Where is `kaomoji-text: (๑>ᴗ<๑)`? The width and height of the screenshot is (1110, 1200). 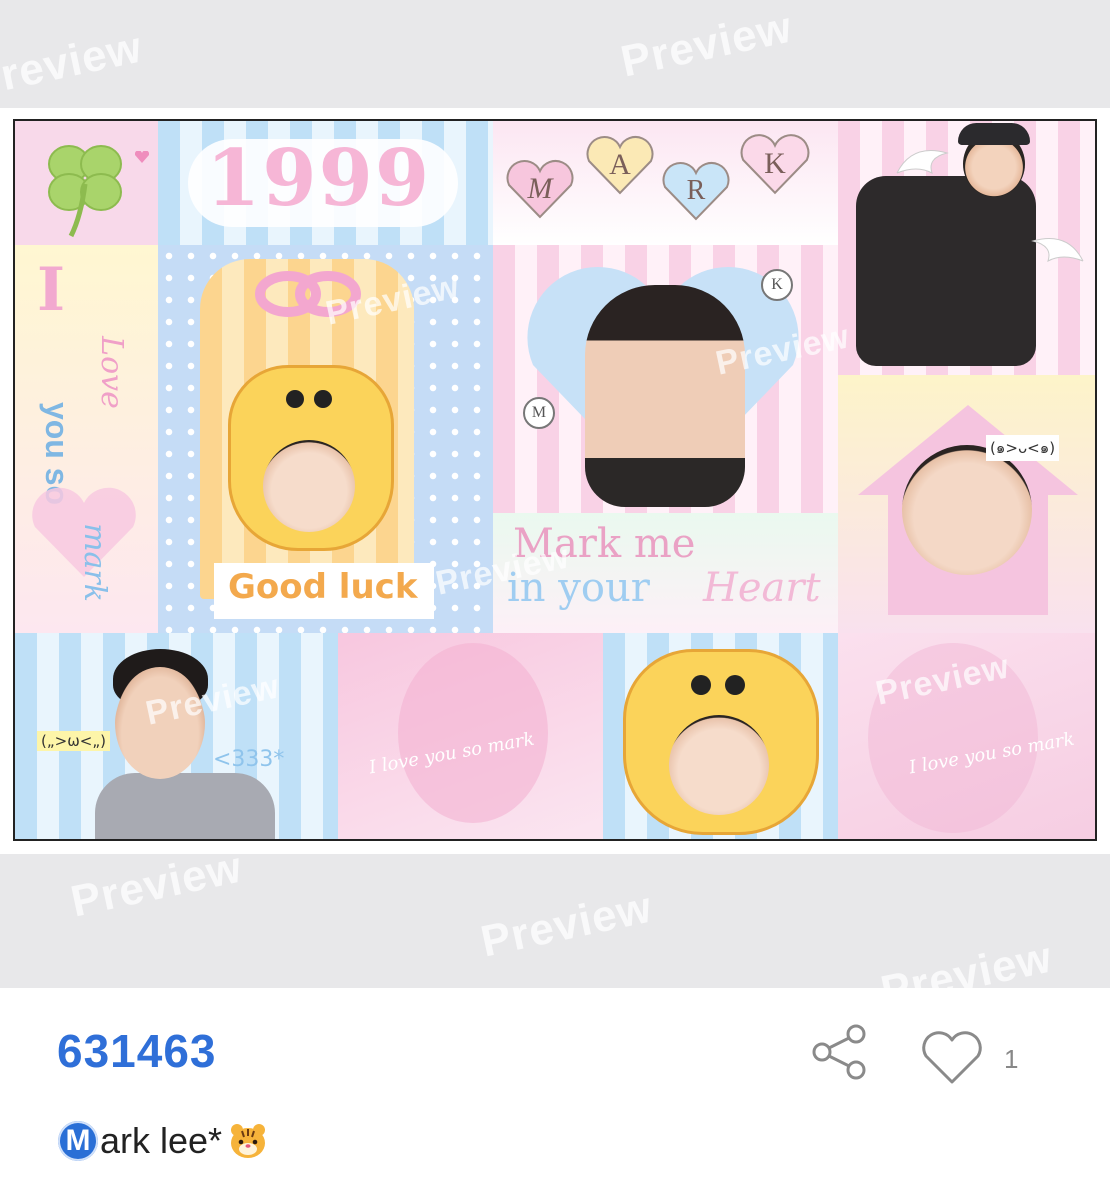 kaomoji-text: (๑>ᴗ<๑) is located at coordinates (1023, 448).